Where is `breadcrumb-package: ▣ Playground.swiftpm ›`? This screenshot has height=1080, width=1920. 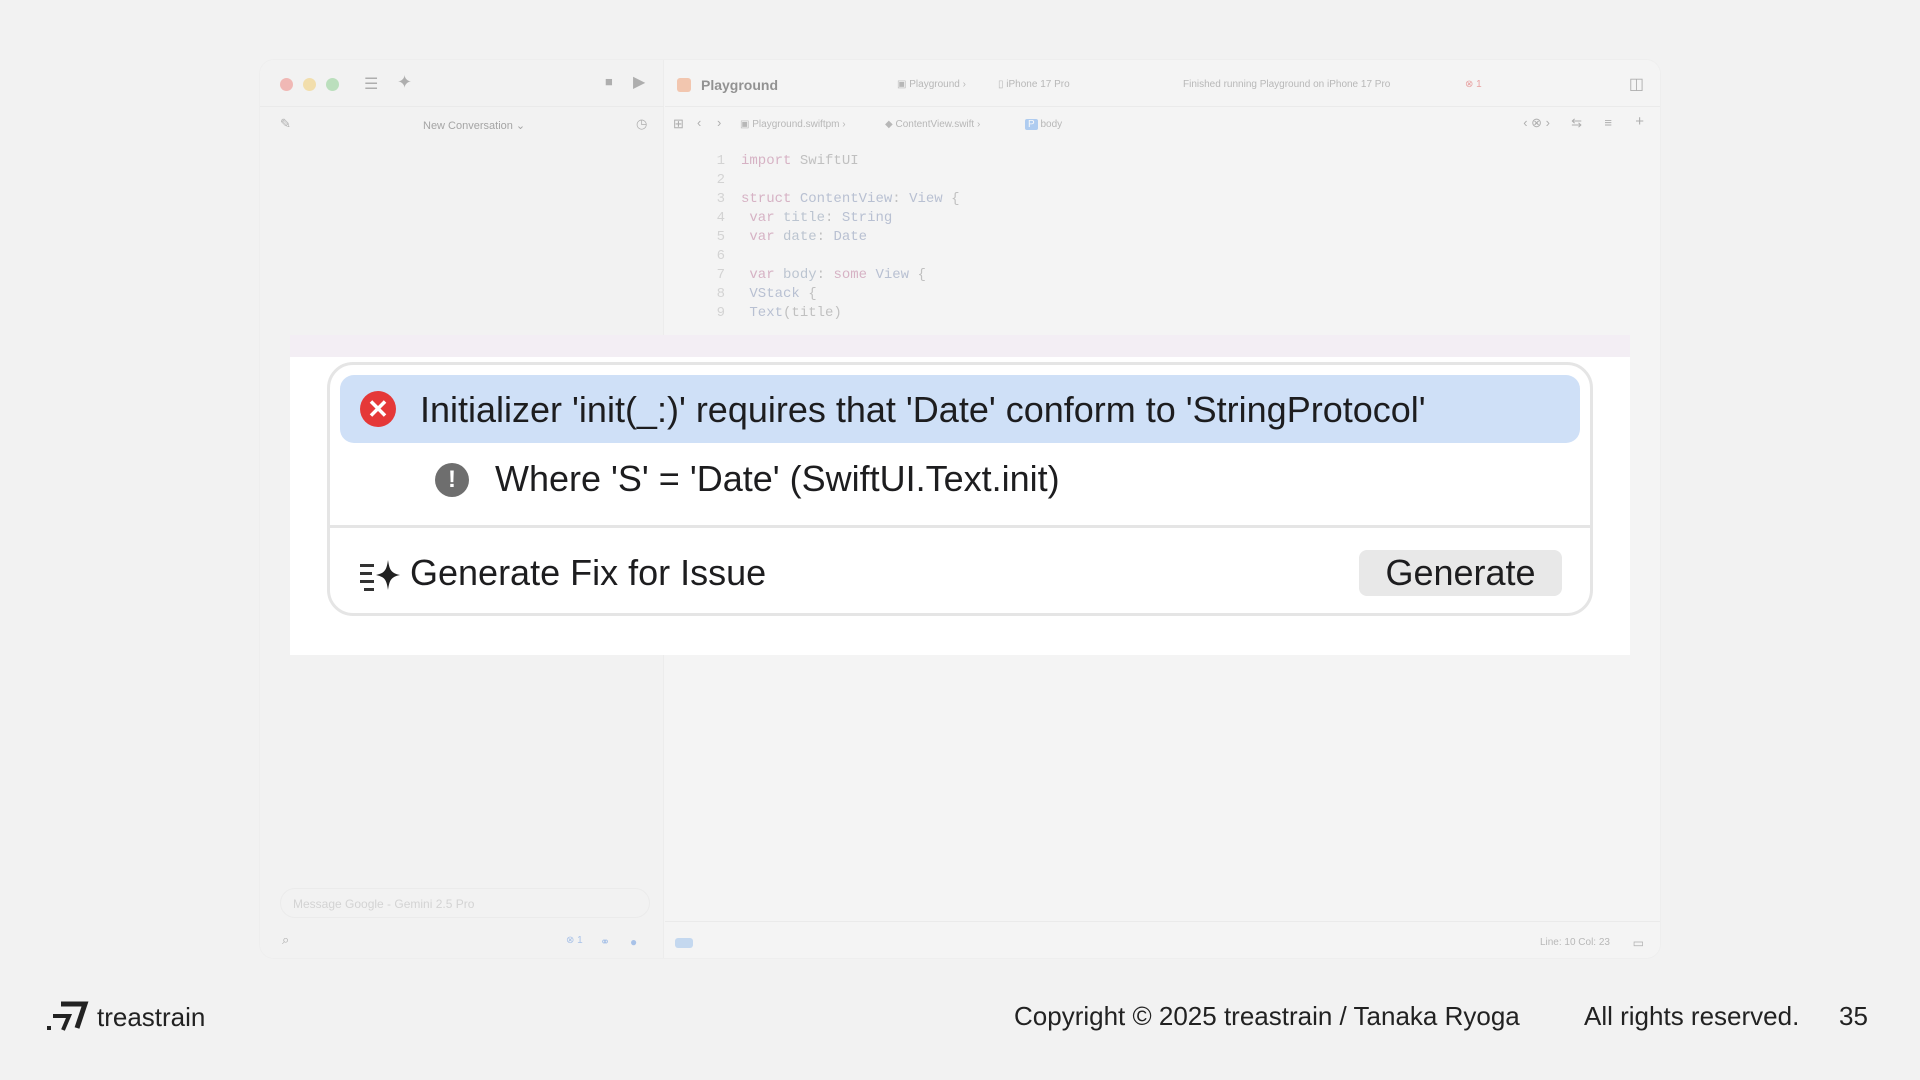
breadcrumb-package: ▣ Playground.swiftpm › is located at coordinates (793, 124).